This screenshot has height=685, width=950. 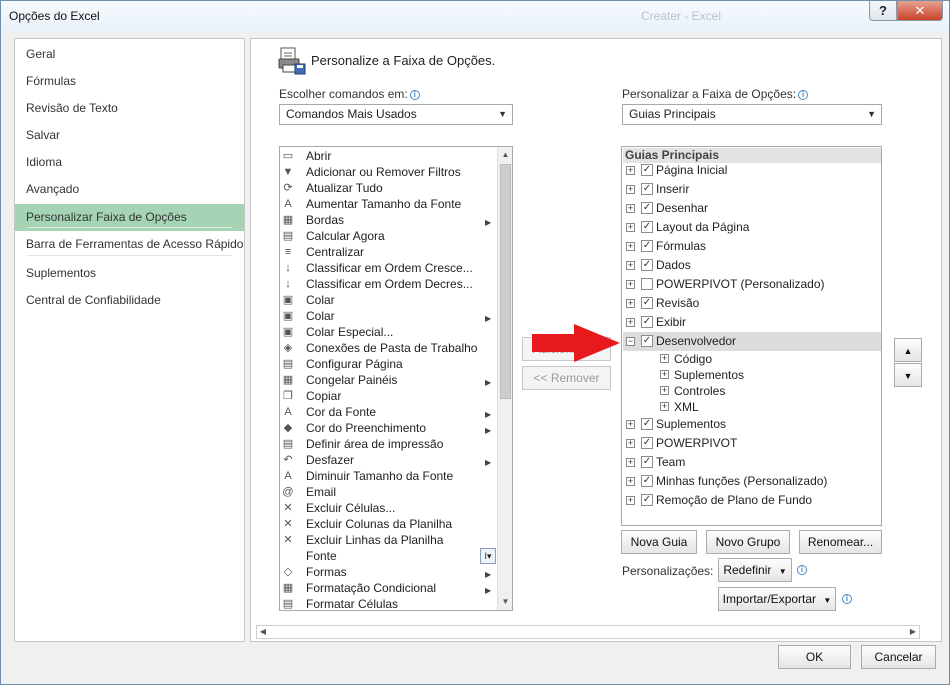 I want to click on list-item: ▤ Formatar Células, so click(x=388, y=603).